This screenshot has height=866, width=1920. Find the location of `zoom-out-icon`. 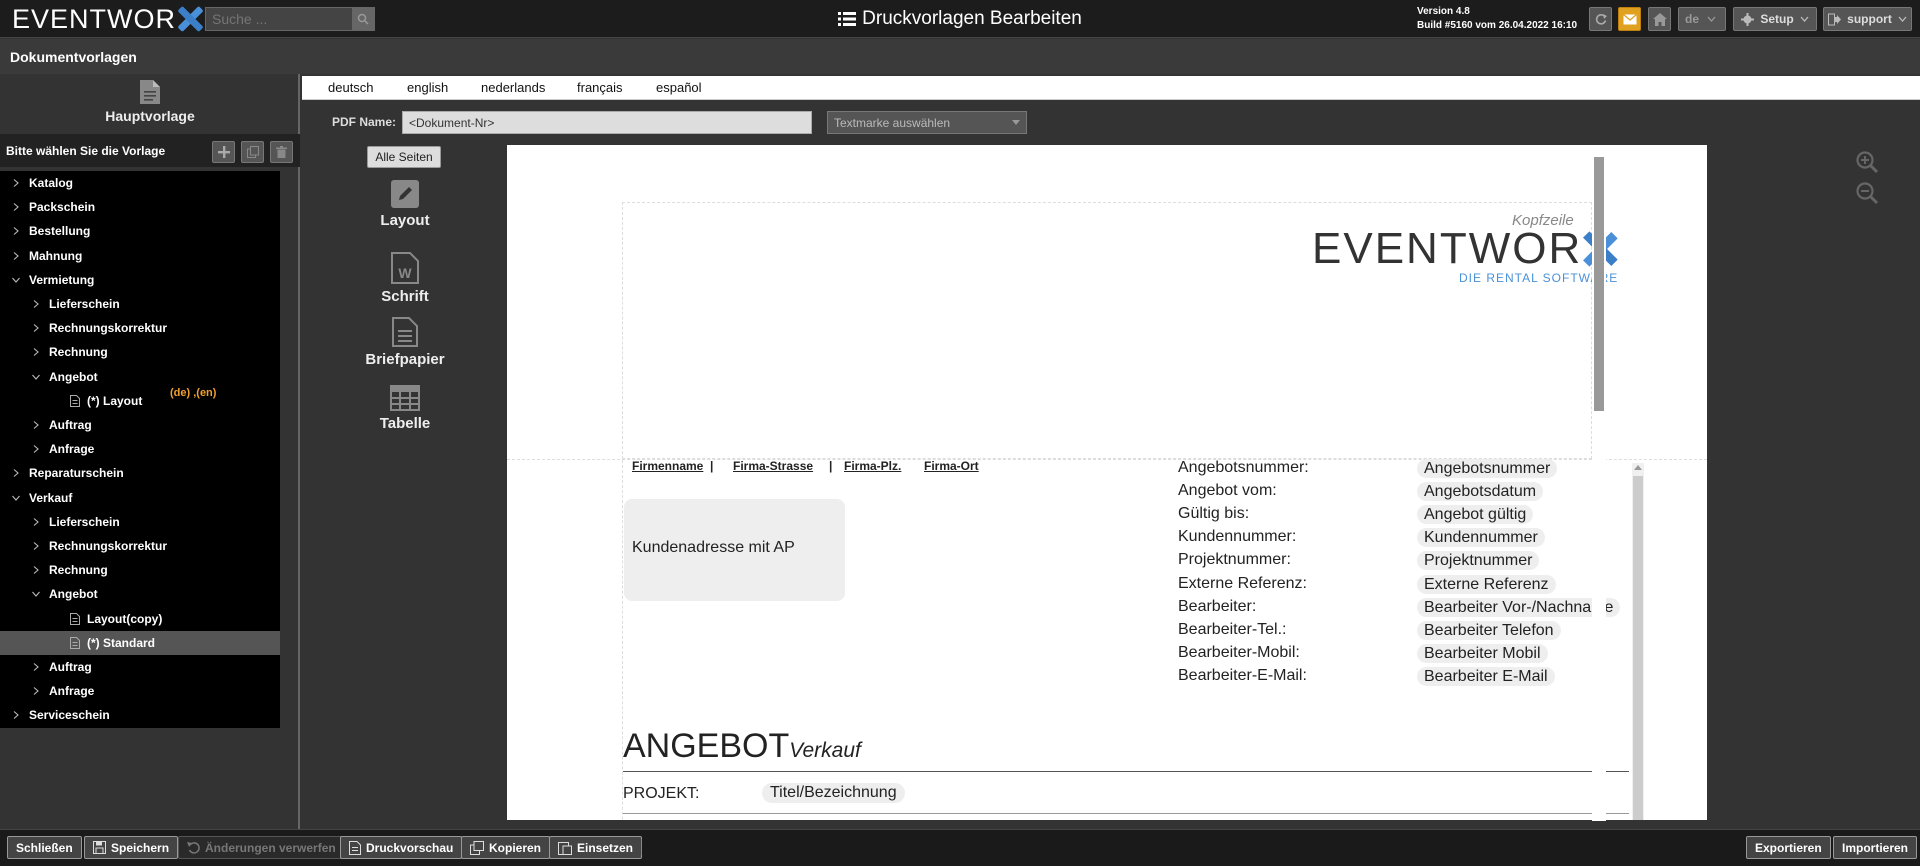

zoom-out-icon is located at coordinates (1867, 193).